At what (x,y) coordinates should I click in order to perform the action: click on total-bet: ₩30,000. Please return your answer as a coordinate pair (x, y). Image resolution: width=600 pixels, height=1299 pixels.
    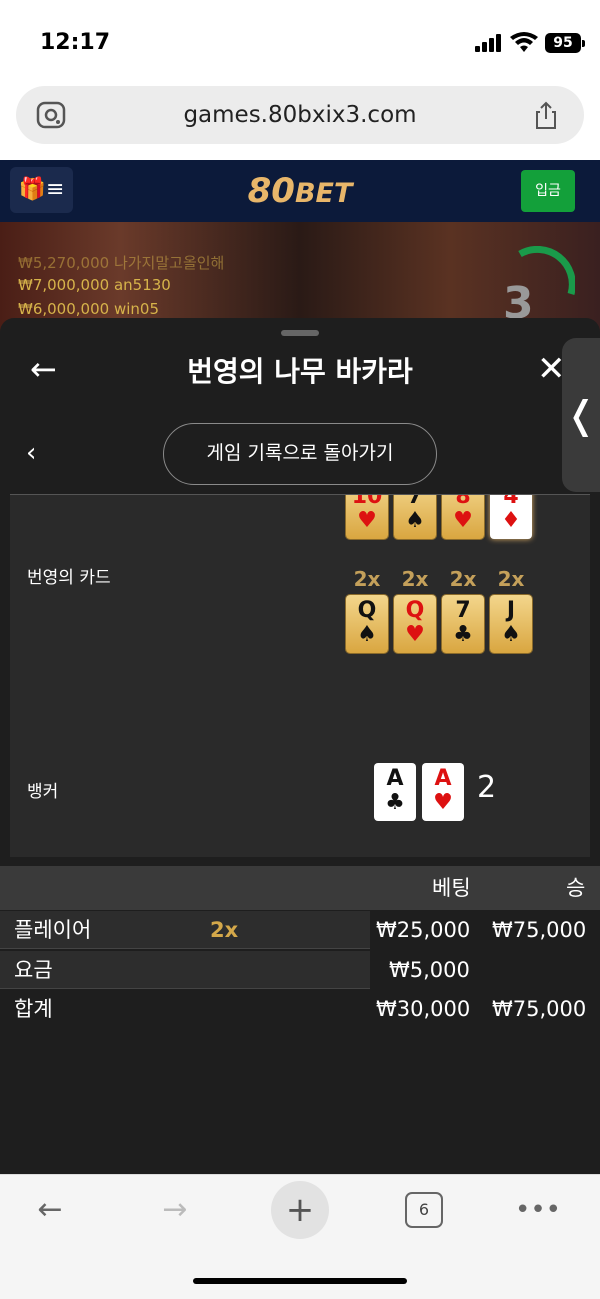
    Looking at the image, I should click on (423, 1009).